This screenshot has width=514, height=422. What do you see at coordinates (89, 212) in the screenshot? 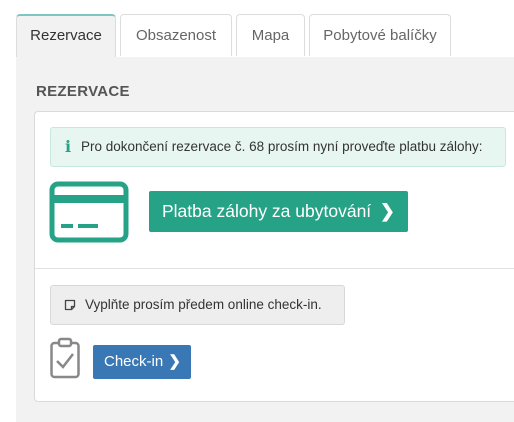
I see `credit-card-icon` at bounding box center [89, 212].